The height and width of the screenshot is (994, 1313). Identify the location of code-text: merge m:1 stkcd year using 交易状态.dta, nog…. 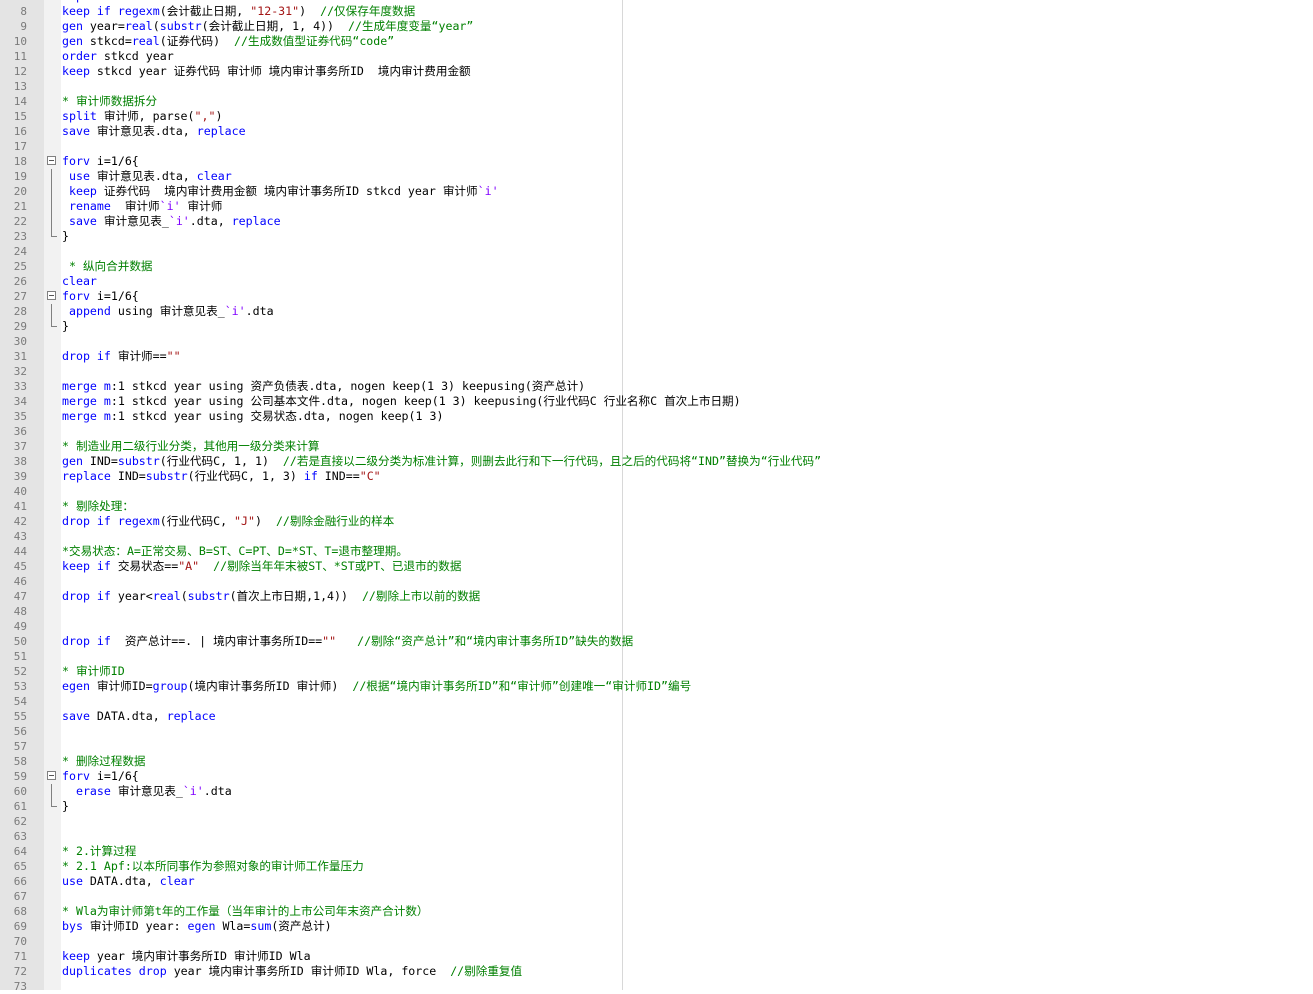
(252, 416).